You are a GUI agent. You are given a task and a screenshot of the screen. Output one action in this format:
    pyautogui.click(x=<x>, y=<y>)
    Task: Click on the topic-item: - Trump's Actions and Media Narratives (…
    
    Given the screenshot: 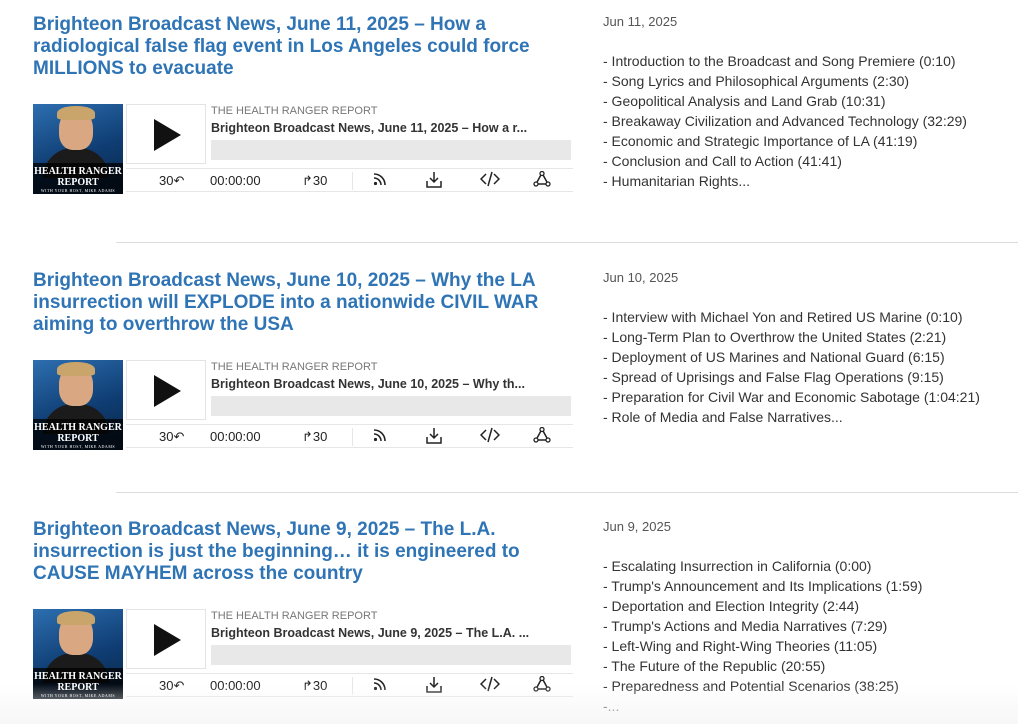 What is the action you would take?
    pyautogui.click(x=745, y=626)
    